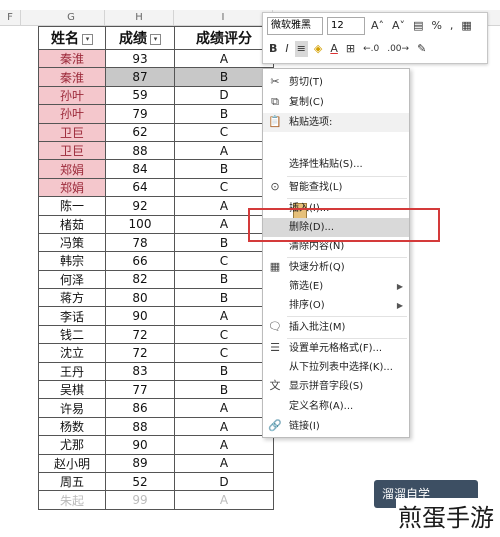  Describe the element at coordinates (72, 150) in the screenshot. I see `cell-name: 卫巨` at that location.